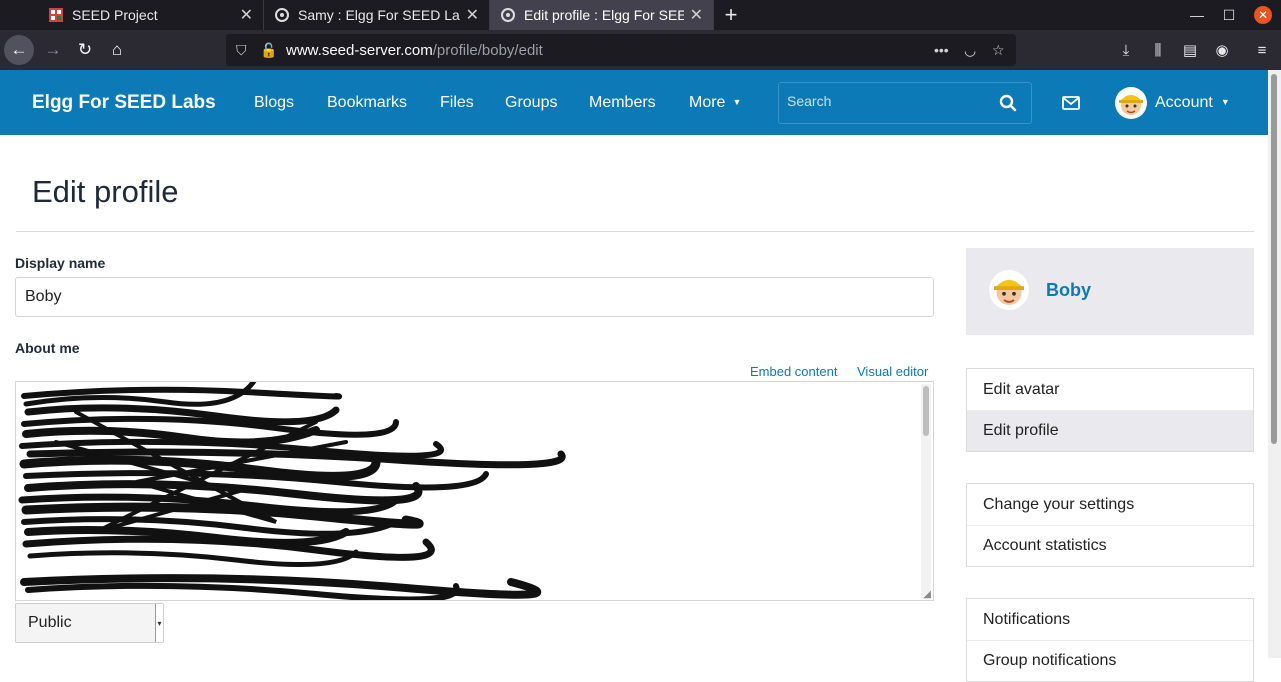  I want to click on mail-icon, so click(1071, 103).